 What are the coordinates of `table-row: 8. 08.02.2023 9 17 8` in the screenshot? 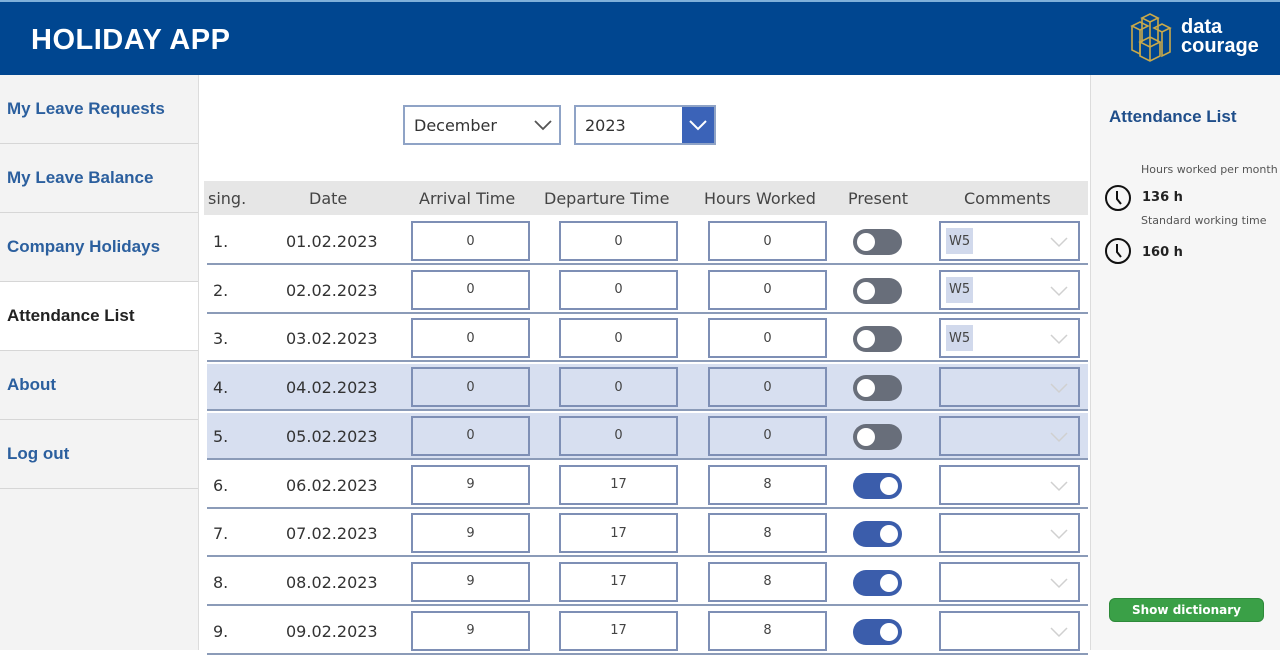 It's located at (647, 582).